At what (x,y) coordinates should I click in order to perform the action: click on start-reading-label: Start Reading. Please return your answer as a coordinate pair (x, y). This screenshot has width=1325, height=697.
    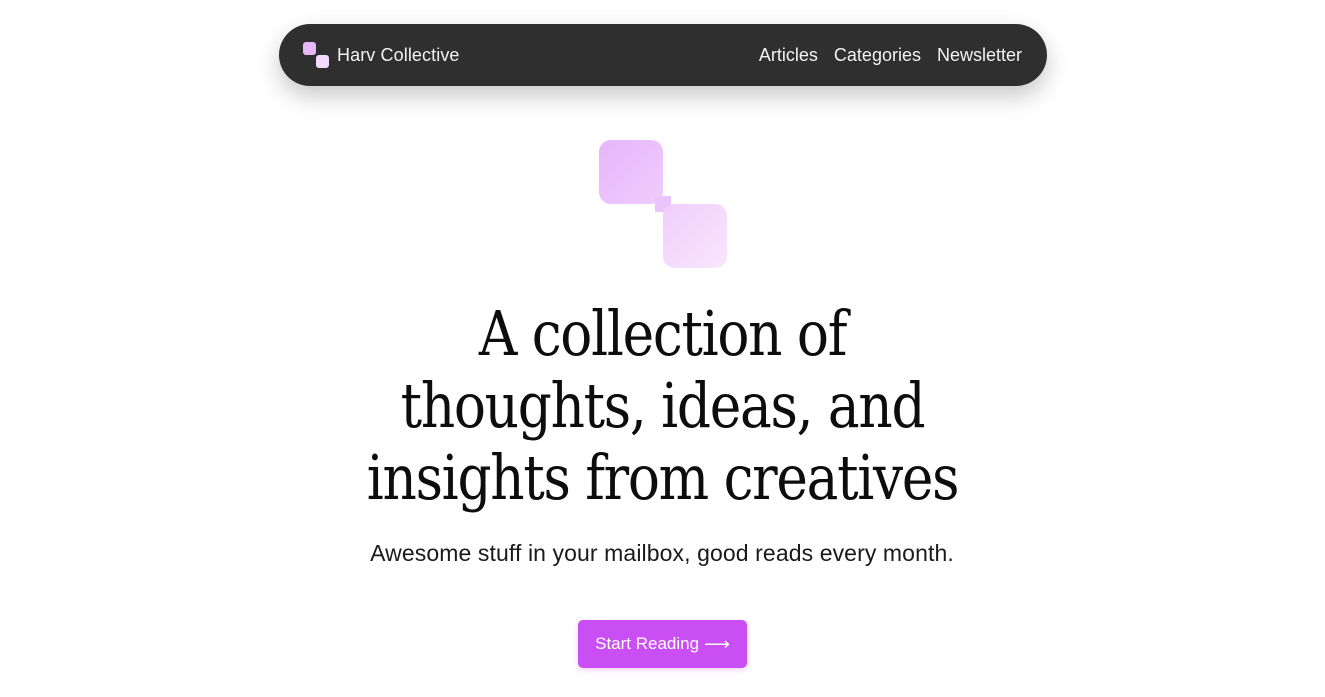
    Looking at the image, I should click on (647, 643).